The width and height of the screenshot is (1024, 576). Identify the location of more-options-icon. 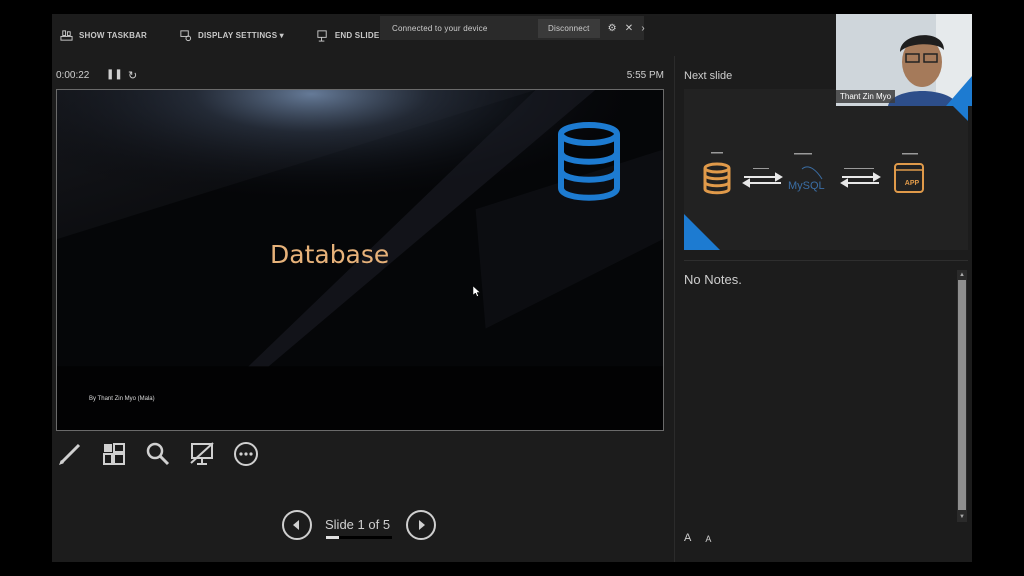
(246, 454).